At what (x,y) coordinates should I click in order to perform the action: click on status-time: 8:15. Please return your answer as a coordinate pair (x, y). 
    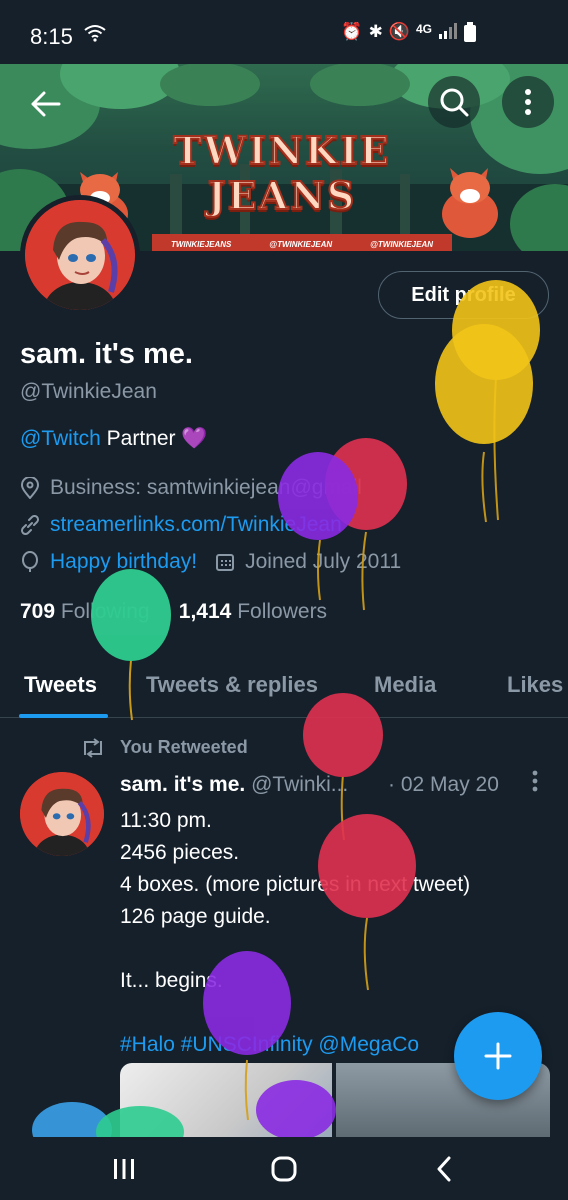
    Looking at the image, I should click on (51, 36).